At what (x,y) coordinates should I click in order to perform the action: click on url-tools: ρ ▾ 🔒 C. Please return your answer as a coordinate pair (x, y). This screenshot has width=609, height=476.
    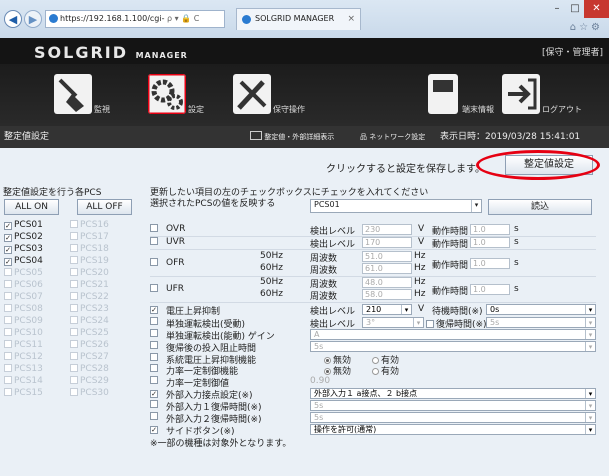
    Looking at the image, I should click on (183, 18).